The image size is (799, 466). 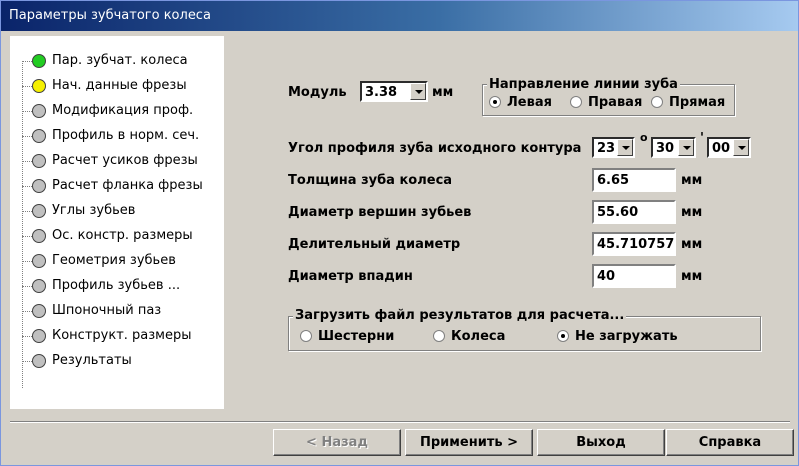 I want to click on apply-button: Применить >, so click(x=469, y=442).